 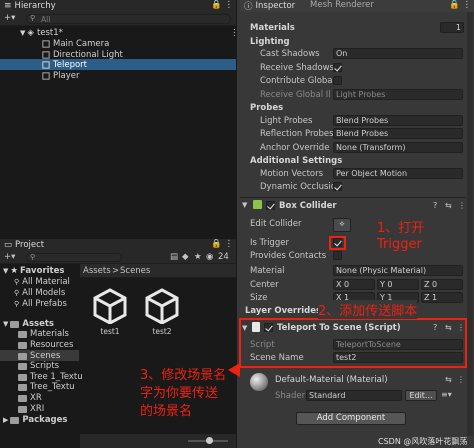 What do you see at coordinates (36, 398) in the screenshot?
I see `asset-folder-label: XR` at bounding box center [36, 398].